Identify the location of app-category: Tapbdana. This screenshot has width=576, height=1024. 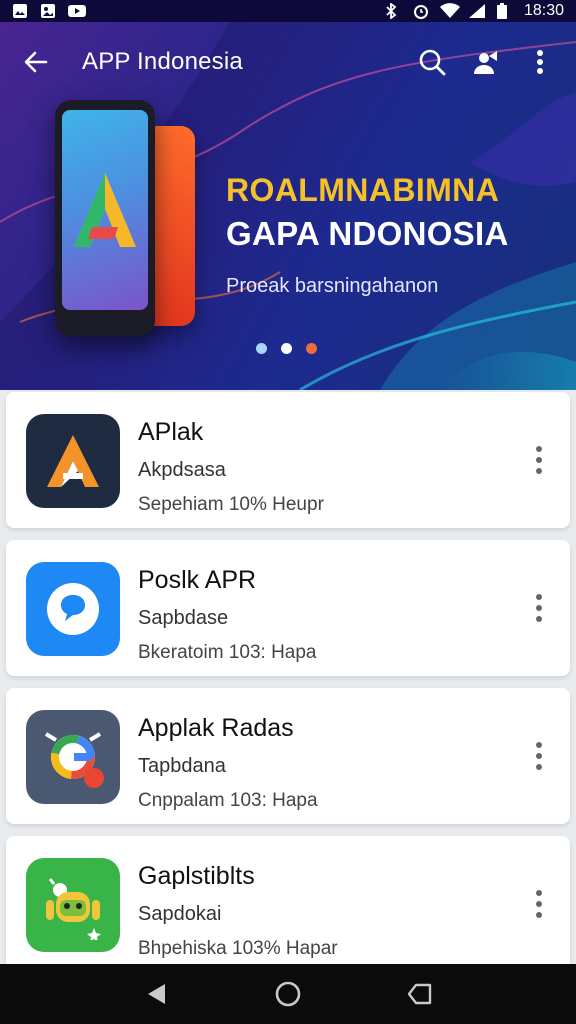
(182, 766).